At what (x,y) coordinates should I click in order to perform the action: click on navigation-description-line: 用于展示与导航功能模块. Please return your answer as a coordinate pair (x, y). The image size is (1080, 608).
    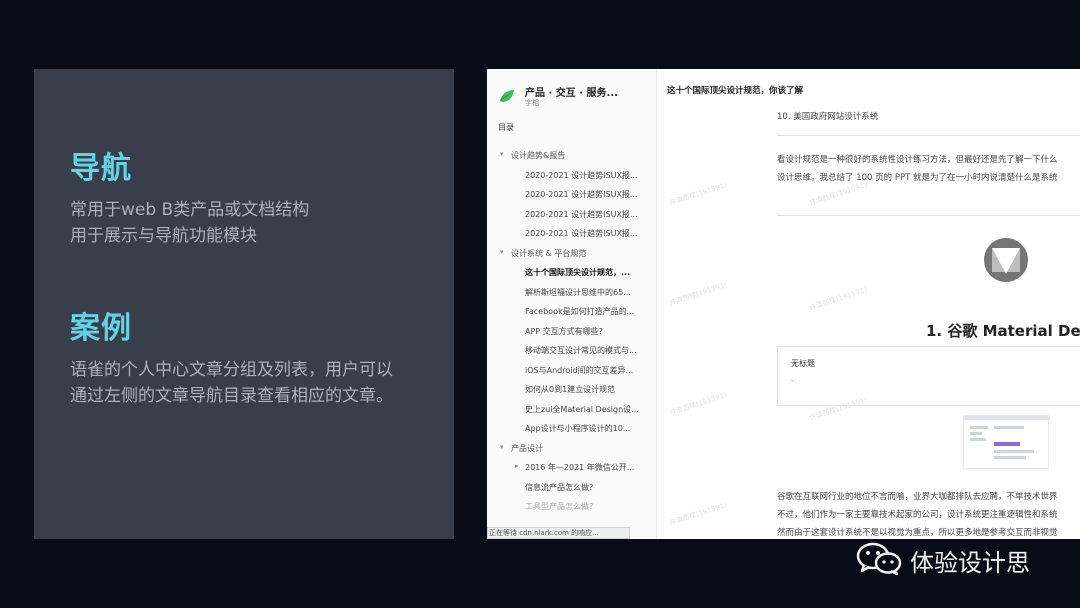
    Looking at the image, I should click on (163, 236).